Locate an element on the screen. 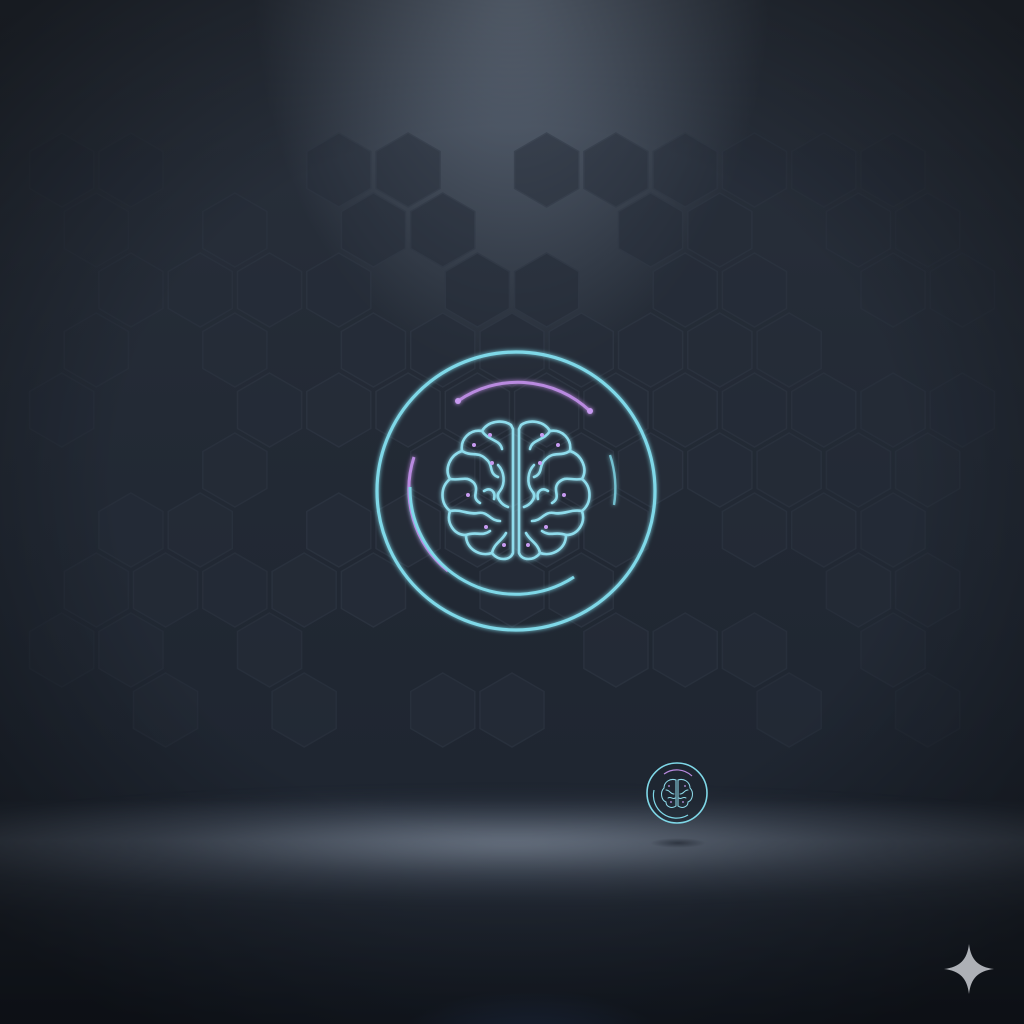 The height and width of the screenshot is (1024, 1024). inner-arc-left is located at coordinates (428, 514).